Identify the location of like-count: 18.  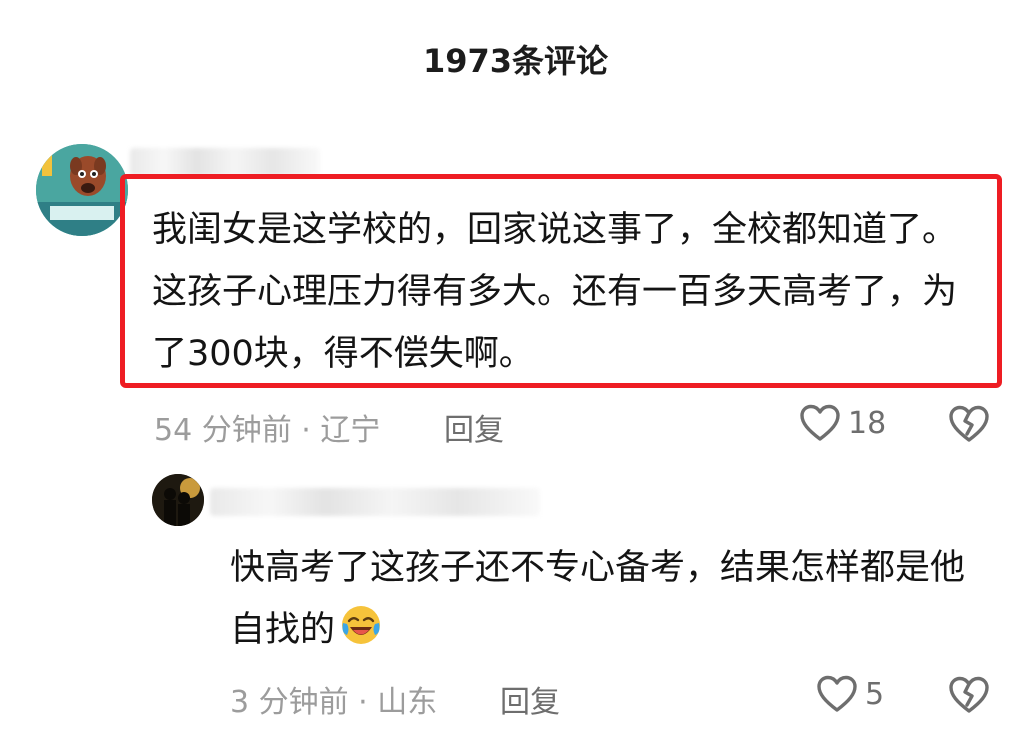
(867, 423).